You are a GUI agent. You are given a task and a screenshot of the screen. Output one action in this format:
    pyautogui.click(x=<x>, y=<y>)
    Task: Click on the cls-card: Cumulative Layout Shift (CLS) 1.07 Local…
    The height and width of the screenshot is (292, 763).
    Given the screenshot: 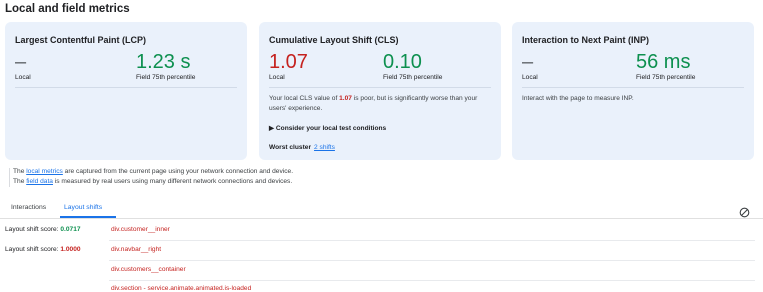 What is the action you would take?
    pyautogui.click(x=380, y=91)
    